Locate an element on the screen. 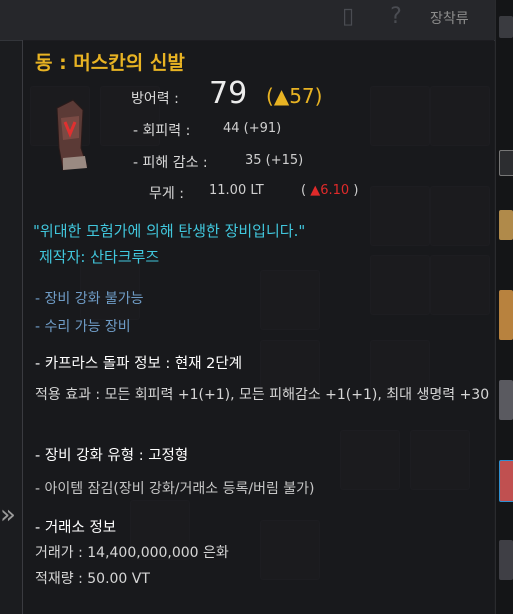  document-icon: ▯ is located at coordinates (348, 17).